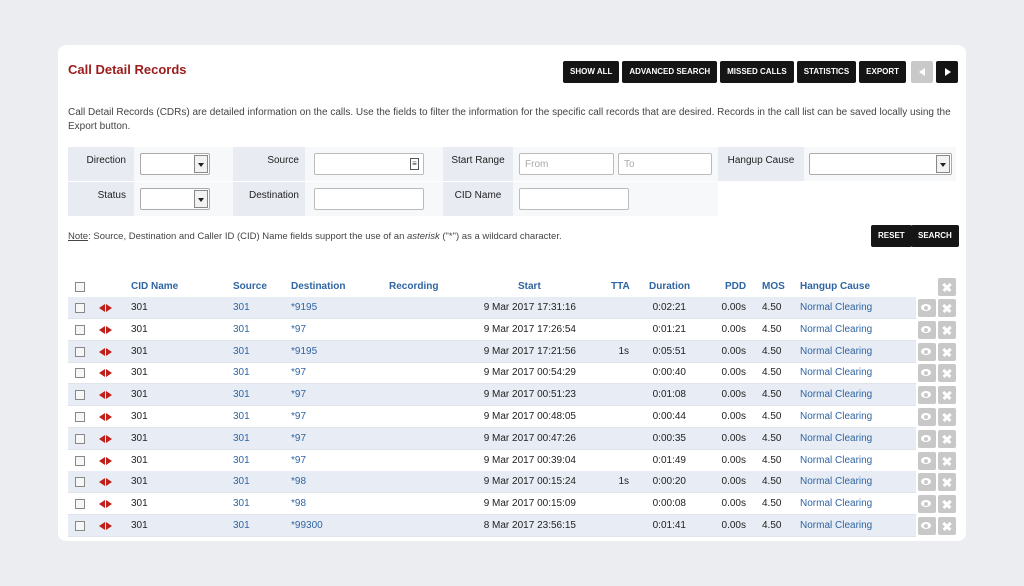 Image resolution: width=1024 pixels, height=586 pixels. What do you see at coordinates (922, 72) in the screenshot?
I see `previous-page-icon` at bounding box center [922, 72].